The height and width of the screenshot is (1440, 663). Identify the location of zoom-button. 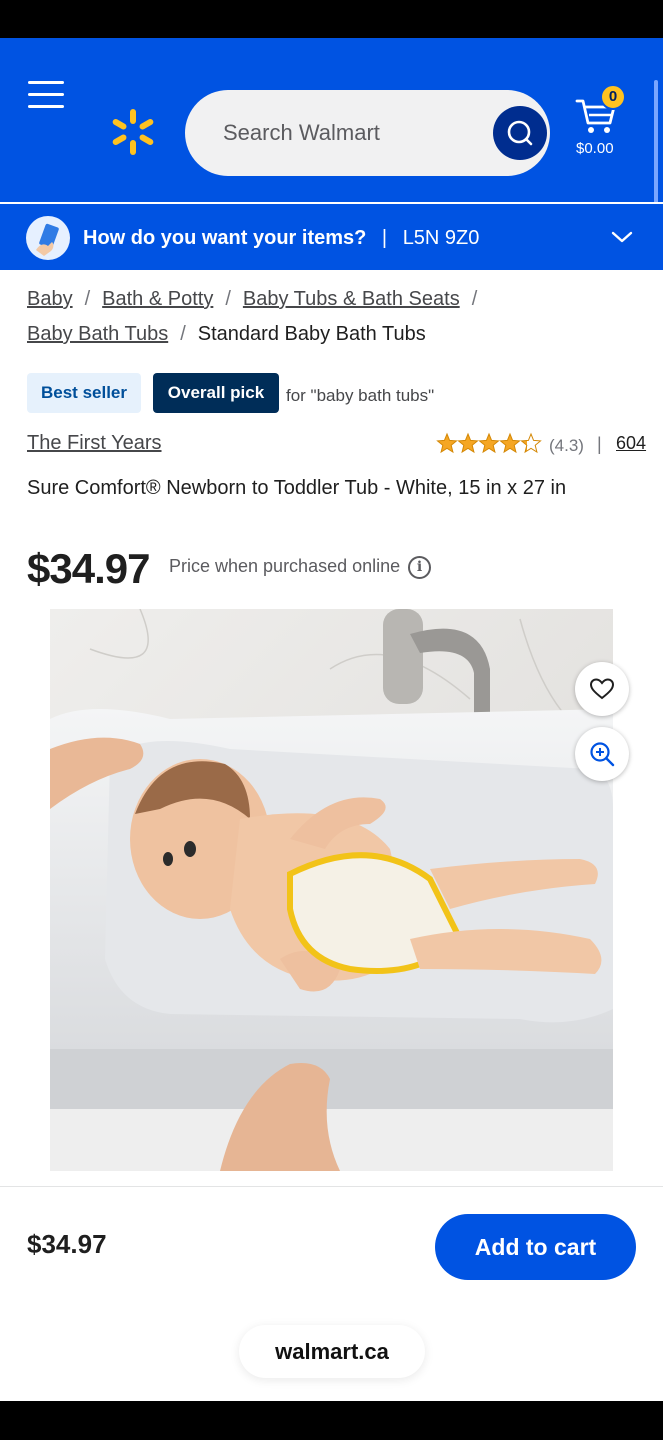
(602, 754).